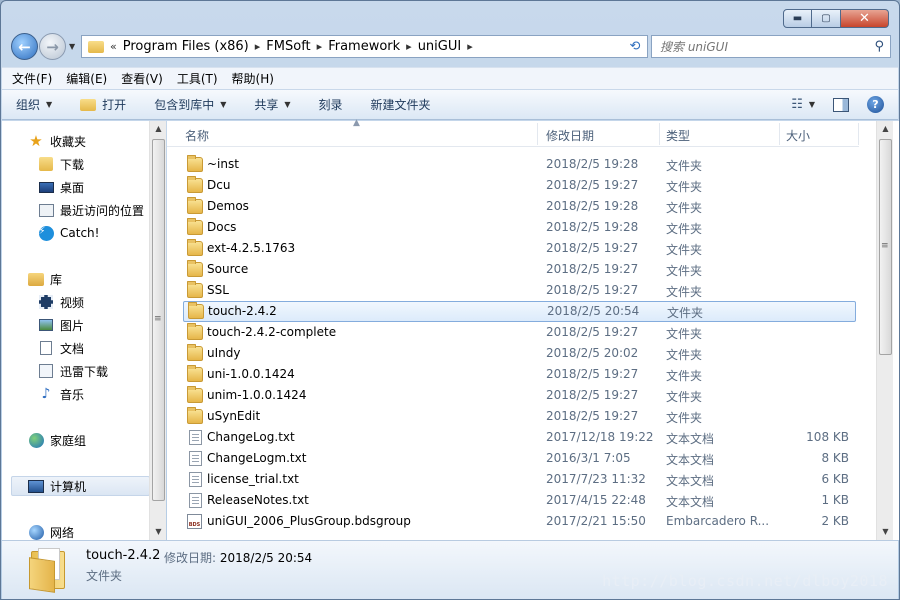  I want to click on table-row: uIndy 2018/2/5 20:02 文件夹, so click(517, 353).